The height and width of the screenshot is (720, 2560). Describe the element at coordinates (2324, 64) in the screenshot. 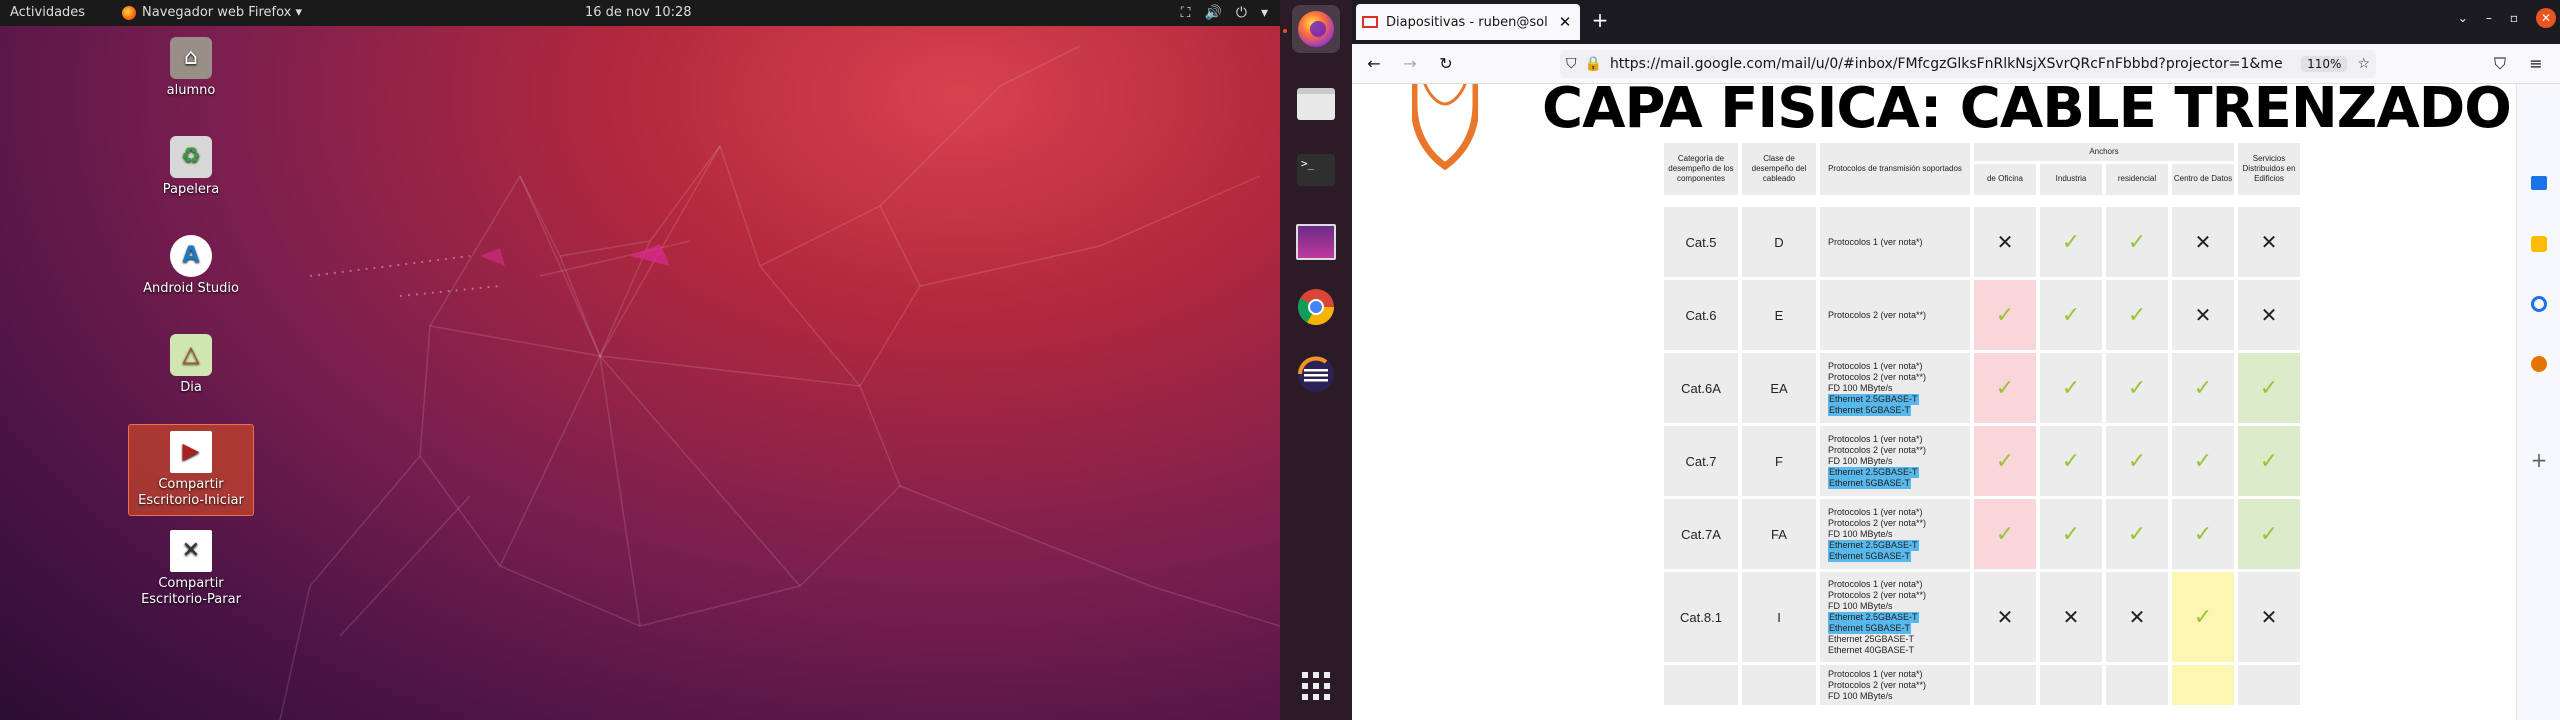

I see `zoom-indicator: 110%` at that location.